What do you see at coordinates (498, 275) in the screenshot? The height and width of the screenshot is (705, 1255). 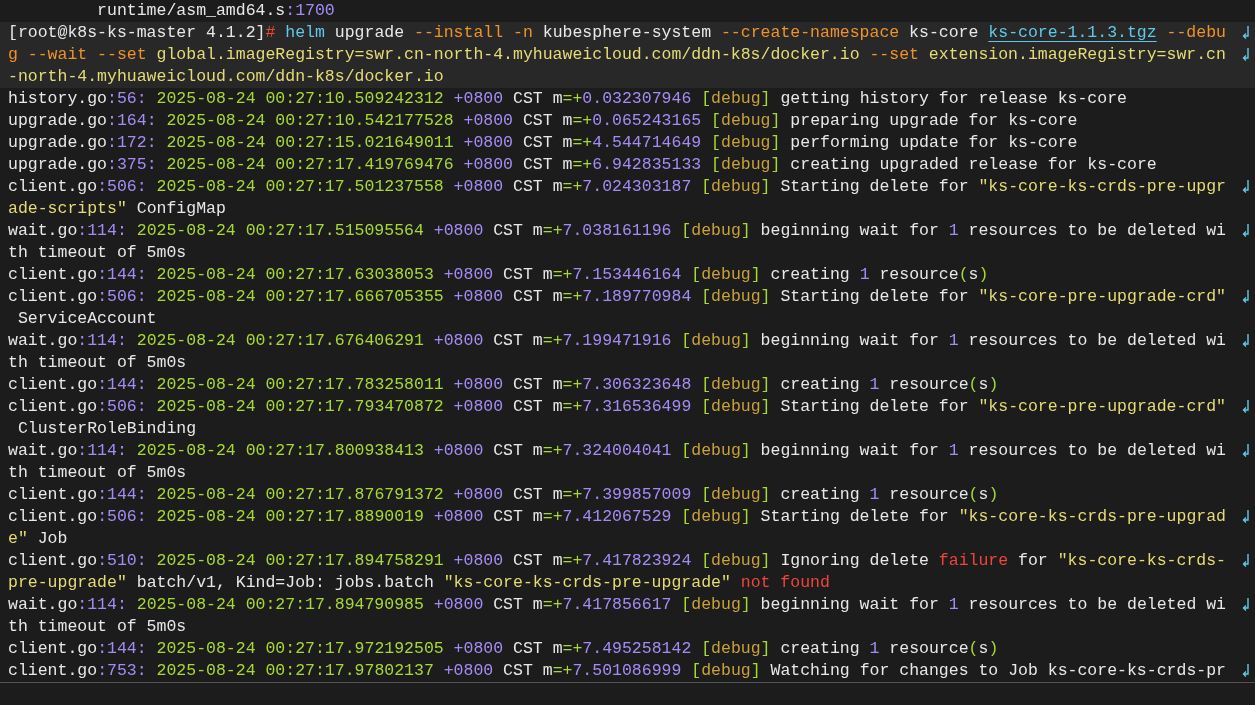 I see `terminal-line: client.go:144: 2025-08-24 00:27:17.63038053 +0800 CST m=+7.153446164 [debug] creating 1 resource(s)` at bounding box center [498, 275].